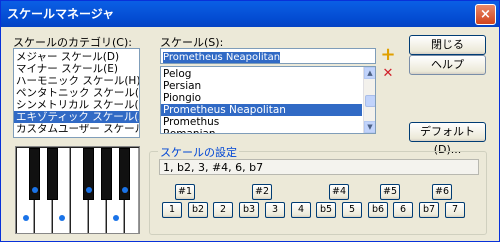 This screenshot has height=242, width=500. I want to click on delete-scale-icon: ✕, so click(388, 74).